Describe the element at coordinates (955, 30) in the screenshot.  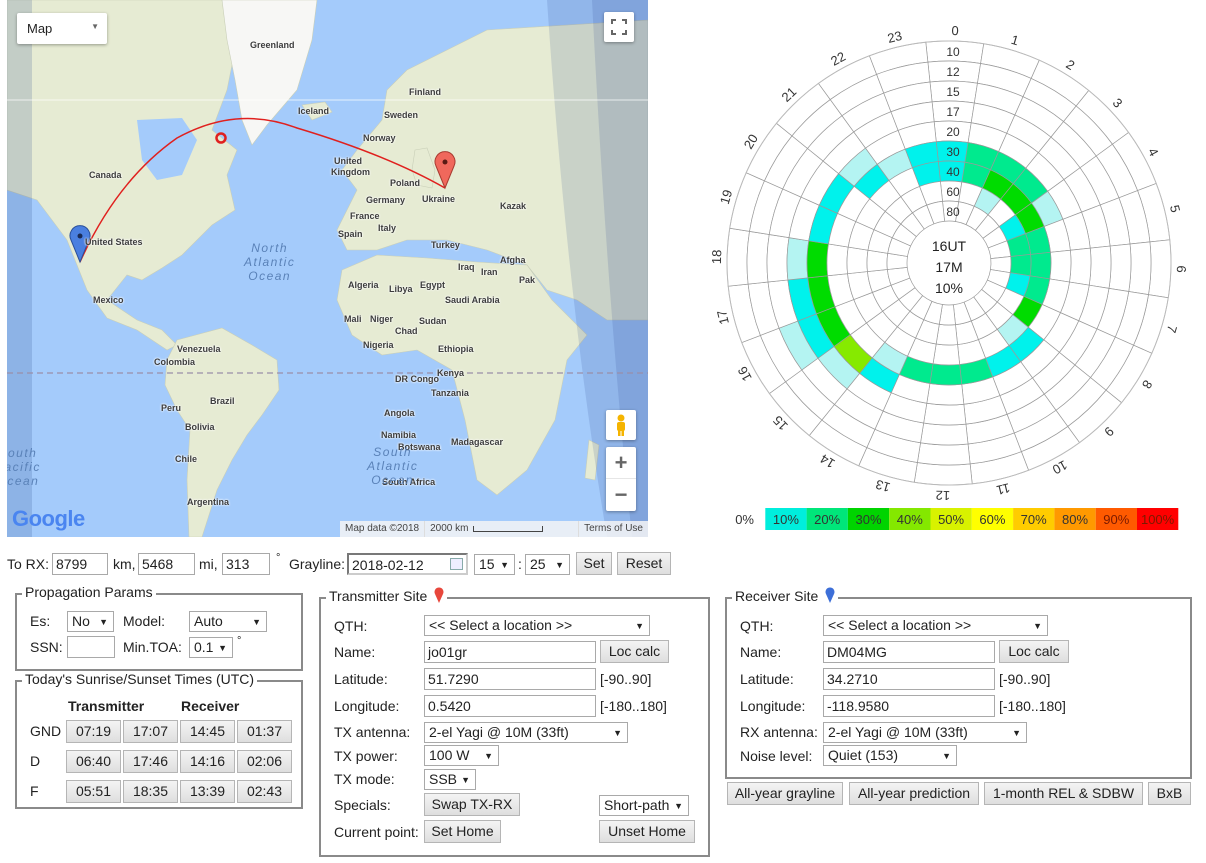
I see `hour-label: 0` at that location.